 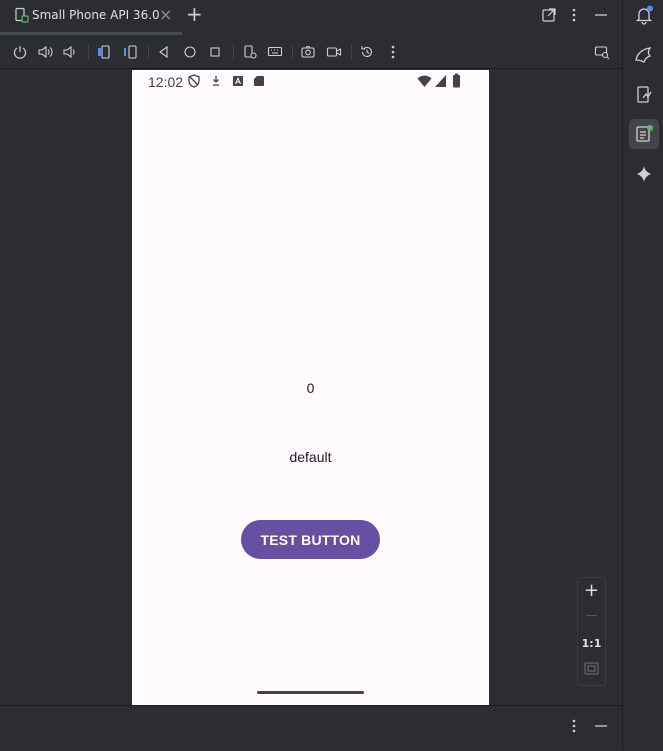 What do you see at coordinates (644, 15) in the screenshot?
I see `notifications-icon` at bounding box center [644, 15].